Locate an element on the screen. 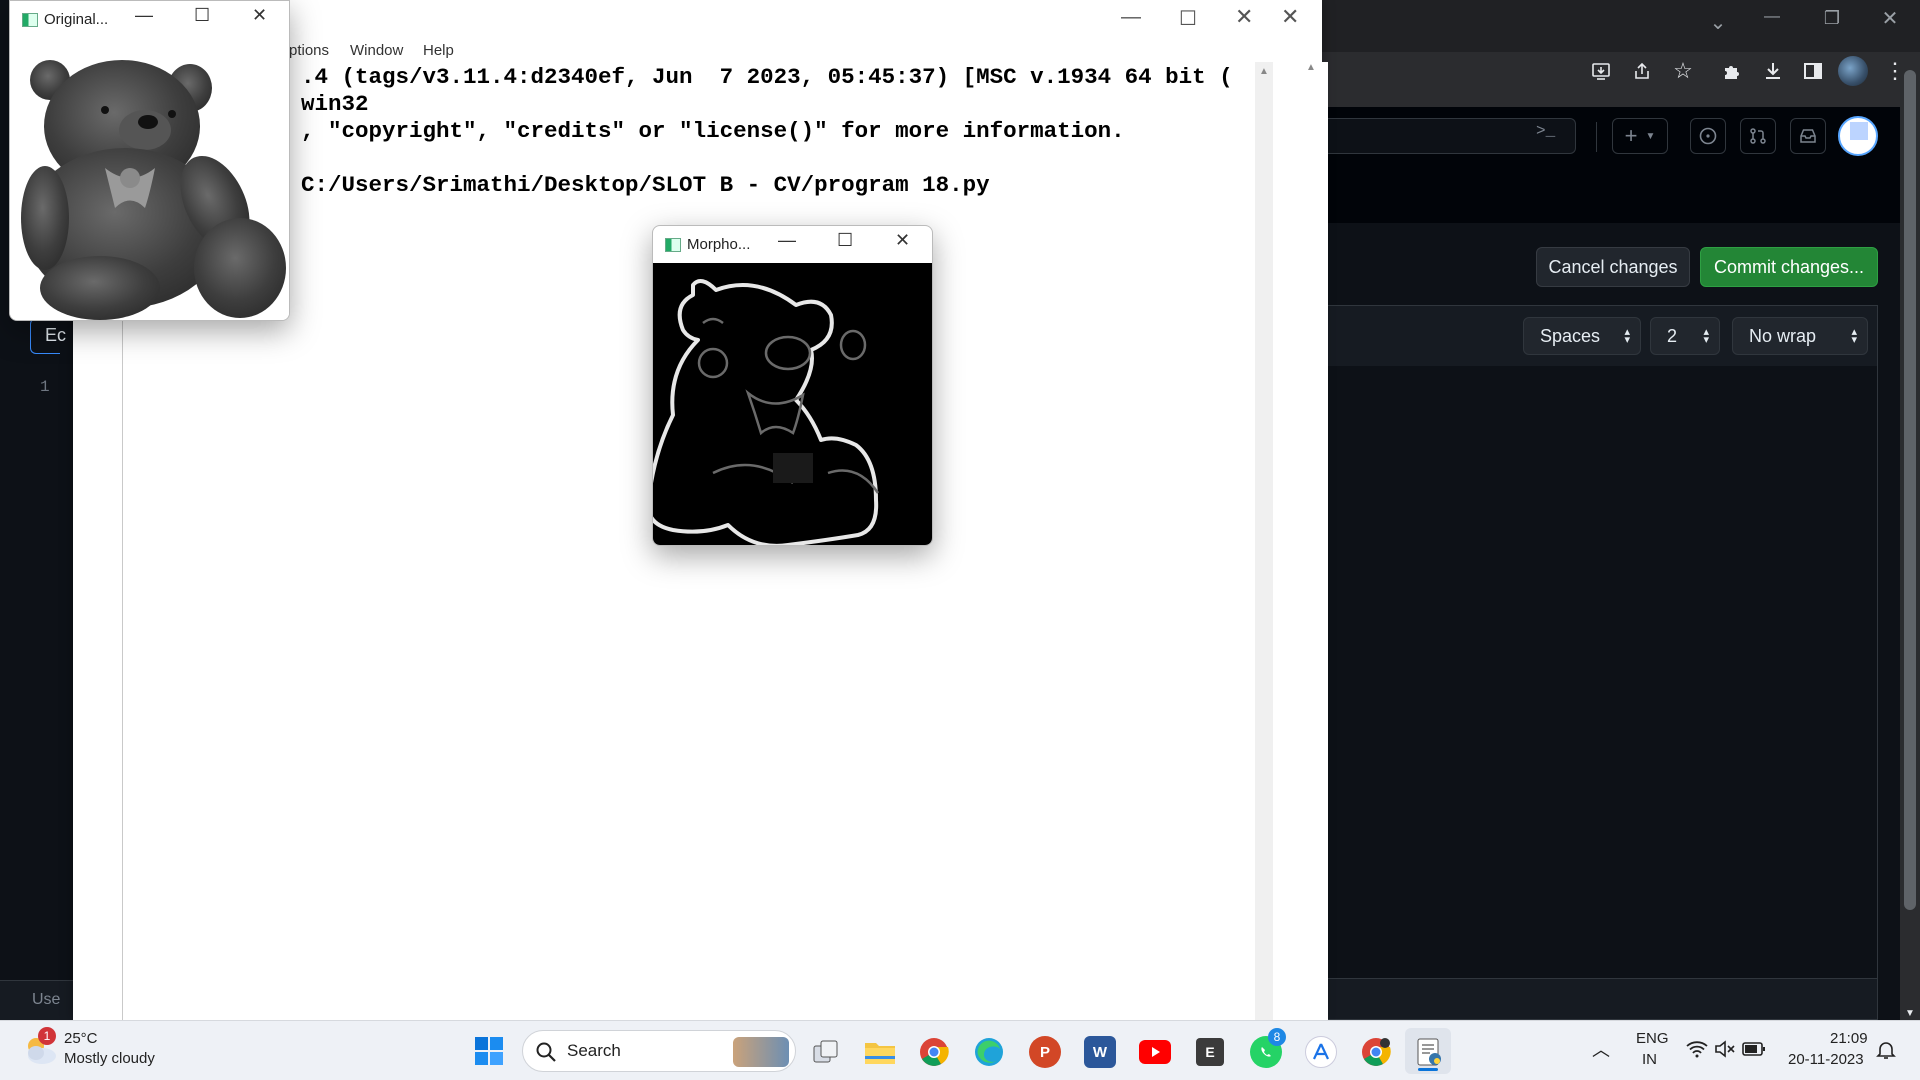 The image size is (1920, 1080). whatsapp-badge: 8 is located at coordinates (1277, 1037).